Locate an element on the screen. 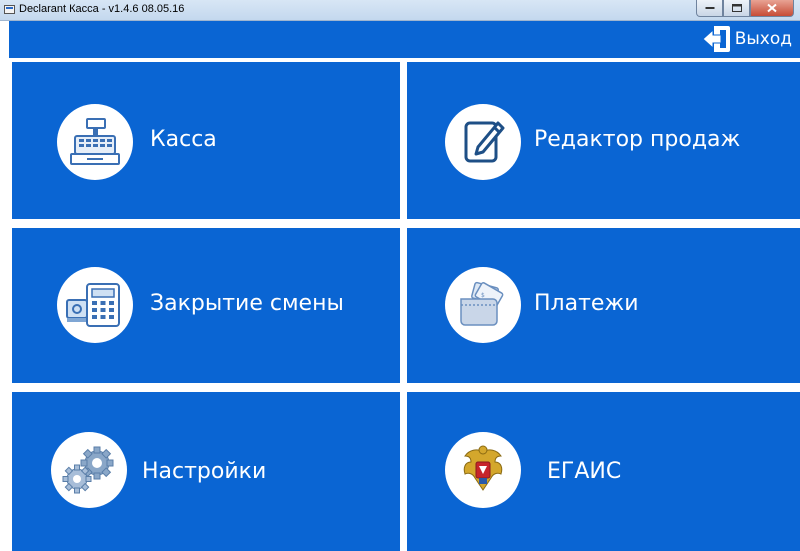 The image size is (800, 551). calculator-icon is located at coordinates (95, 305).